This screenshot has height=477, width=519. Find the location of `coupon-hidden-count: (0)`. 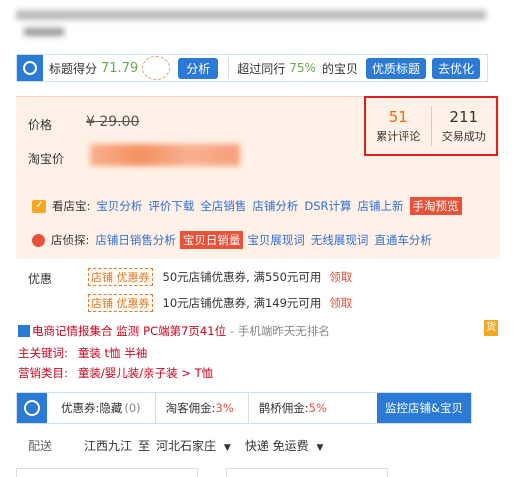

coupon-hidden-count: (0) is located at coordinates (132, 408).